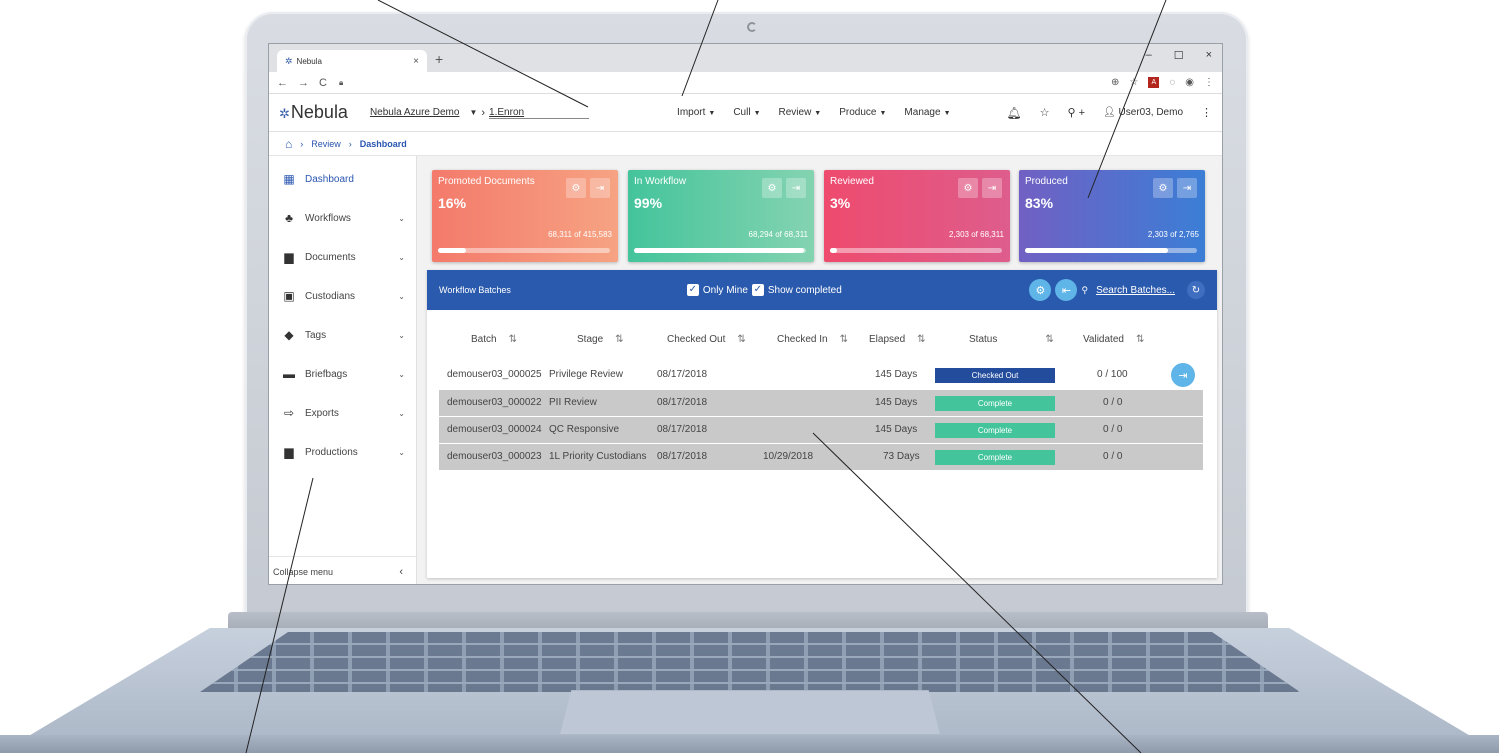 This screenshot has width=1499, height=753. What do you see at coordinates (1154, 82) in the screenshot?
I see `pdf-extension-icon: A` at bounding box center [1154, 82].